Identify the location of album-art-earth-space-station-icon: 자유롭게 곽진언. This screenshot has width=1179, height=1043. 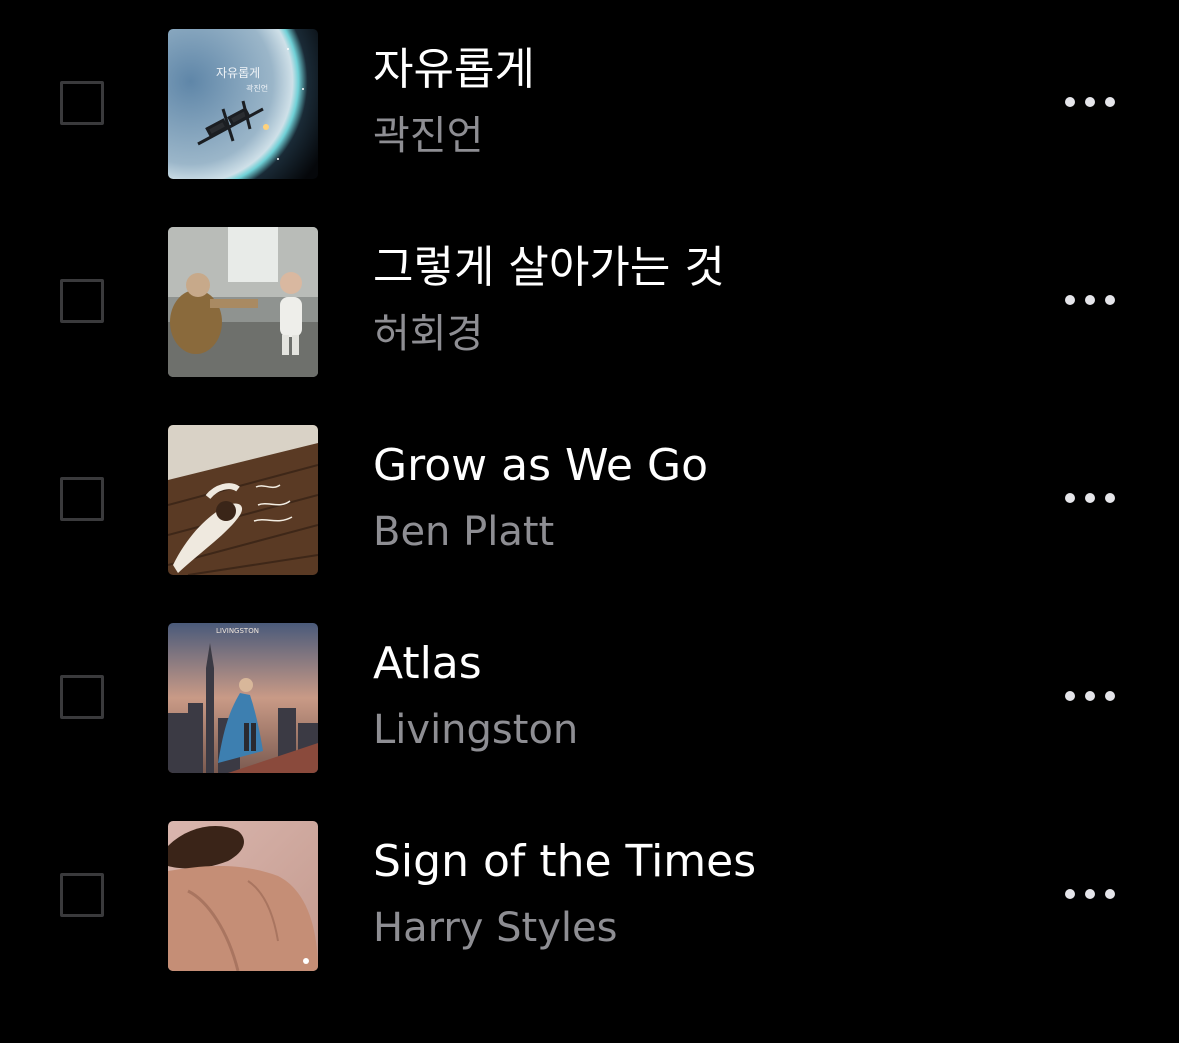
(243, 104).